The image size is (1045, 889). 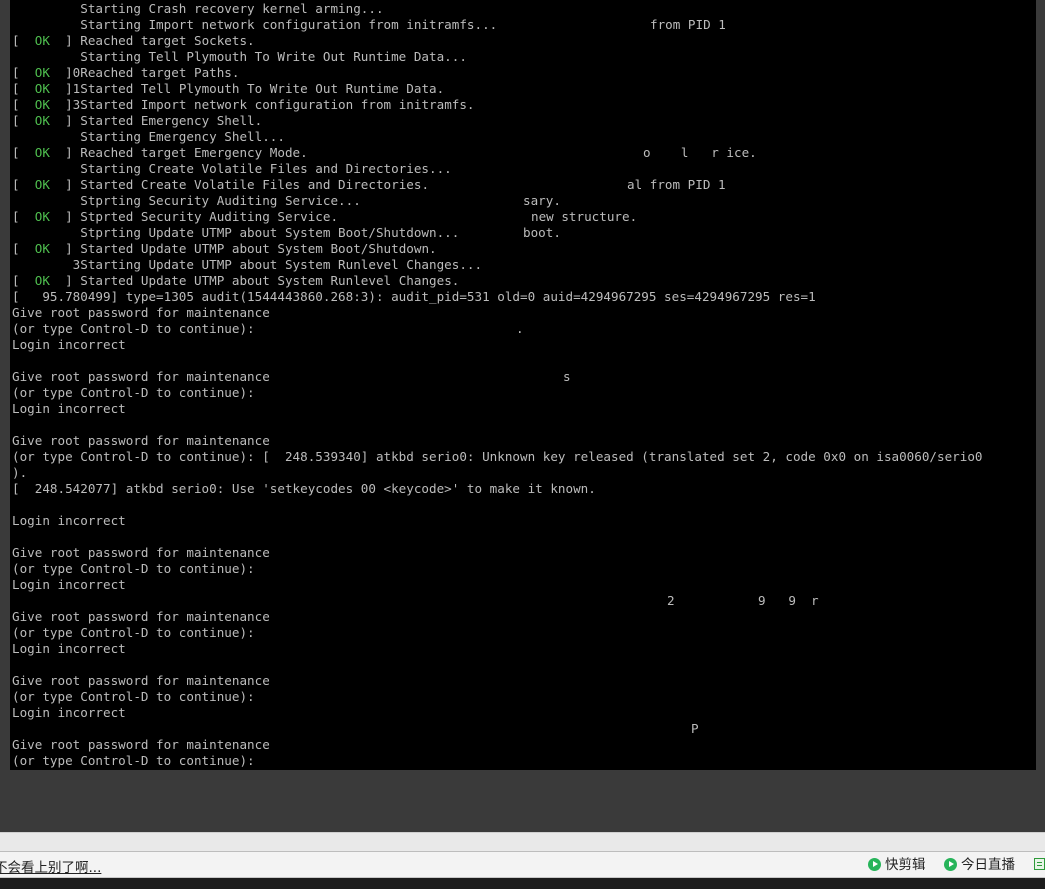 I want to click on console-artifact: boot., so click(x=542, y=232).